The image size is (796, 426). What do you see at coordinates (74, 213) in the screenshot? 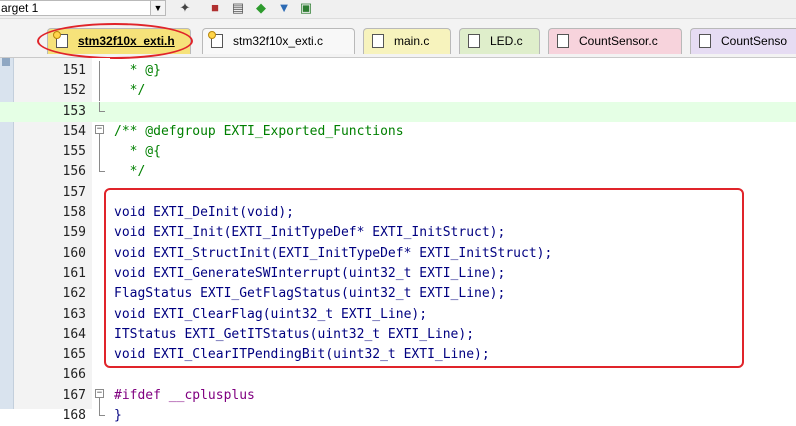
I see `line-number: 158` at bounding box center [74, 213].